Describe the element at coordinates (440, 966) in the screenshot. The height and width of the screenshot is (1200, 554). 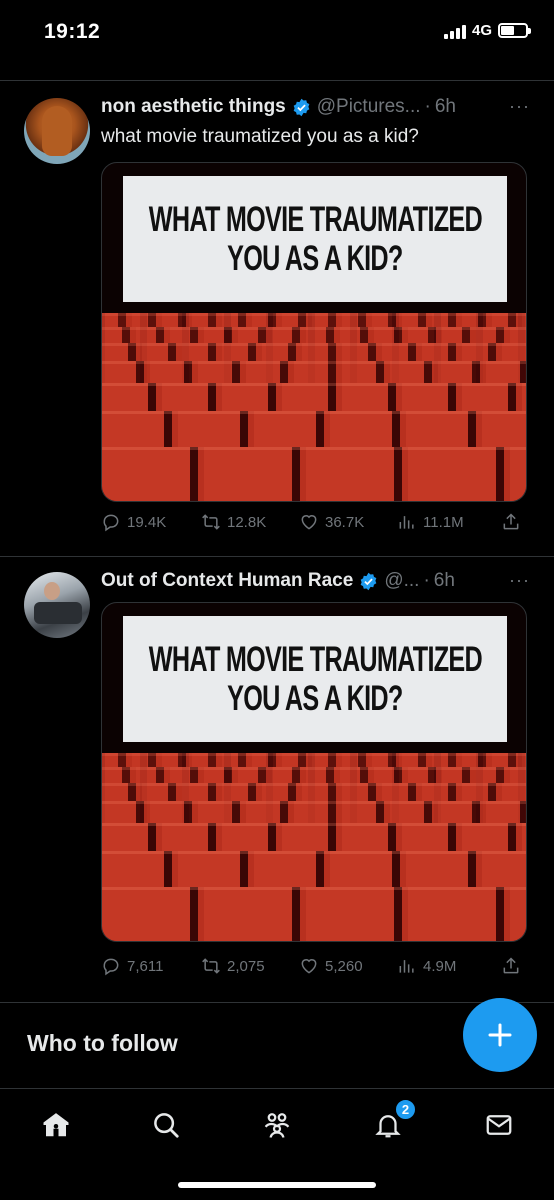
I see `views-count: 4.9M` at that location.